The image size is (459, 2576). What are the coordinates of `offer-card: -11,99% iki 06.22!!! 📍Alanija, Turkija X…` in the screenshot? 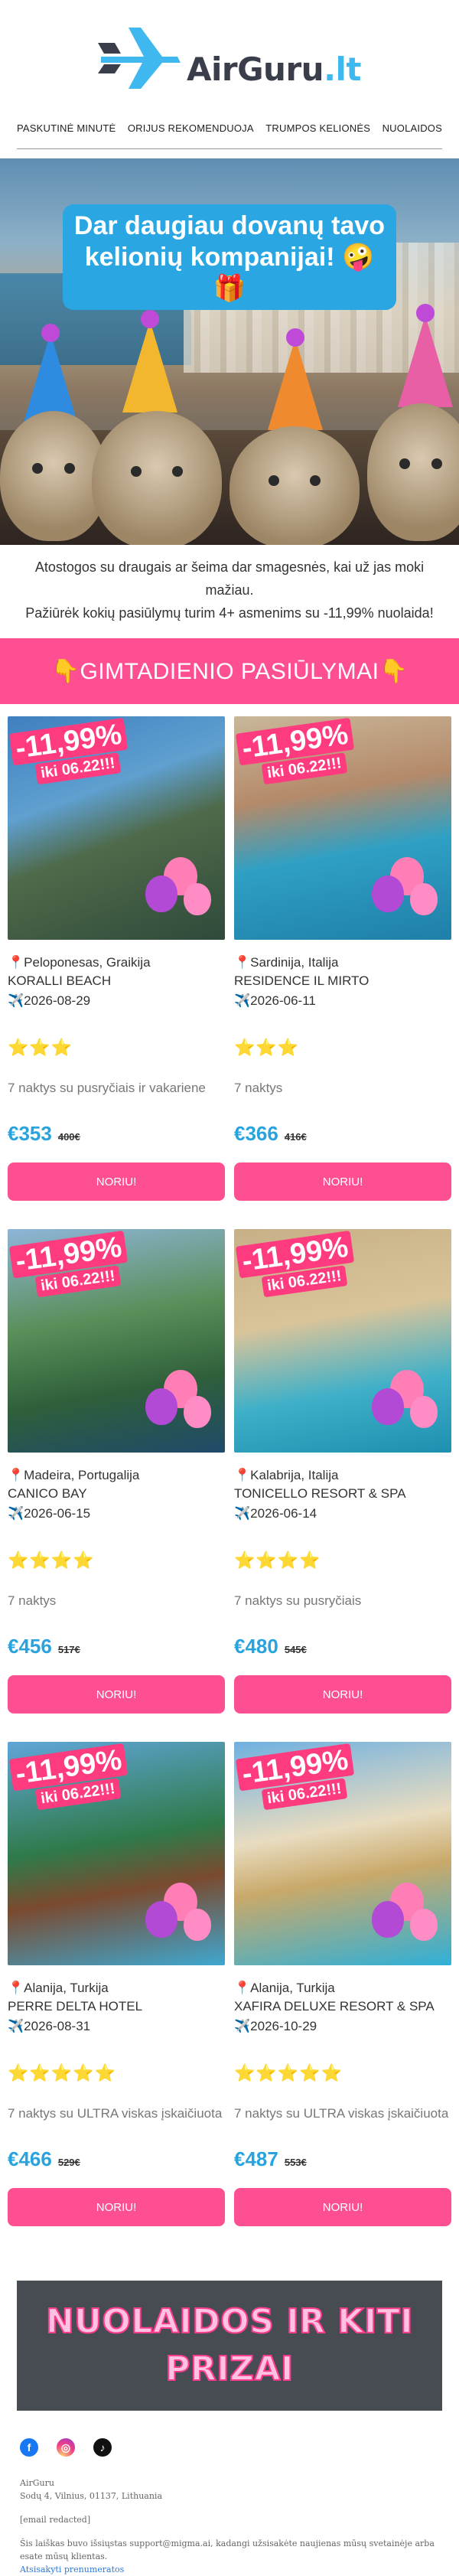 It's located at (342, 1989).